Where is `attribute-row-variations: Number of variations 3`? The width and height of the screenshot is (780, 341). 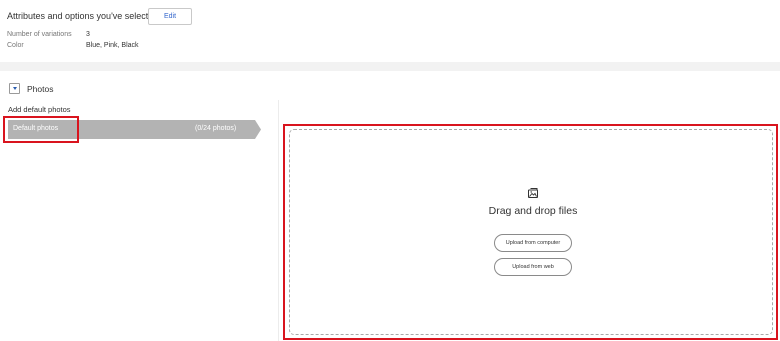 attribute-row-variations: Number of variations 3 is located at coordinates (48, 34).